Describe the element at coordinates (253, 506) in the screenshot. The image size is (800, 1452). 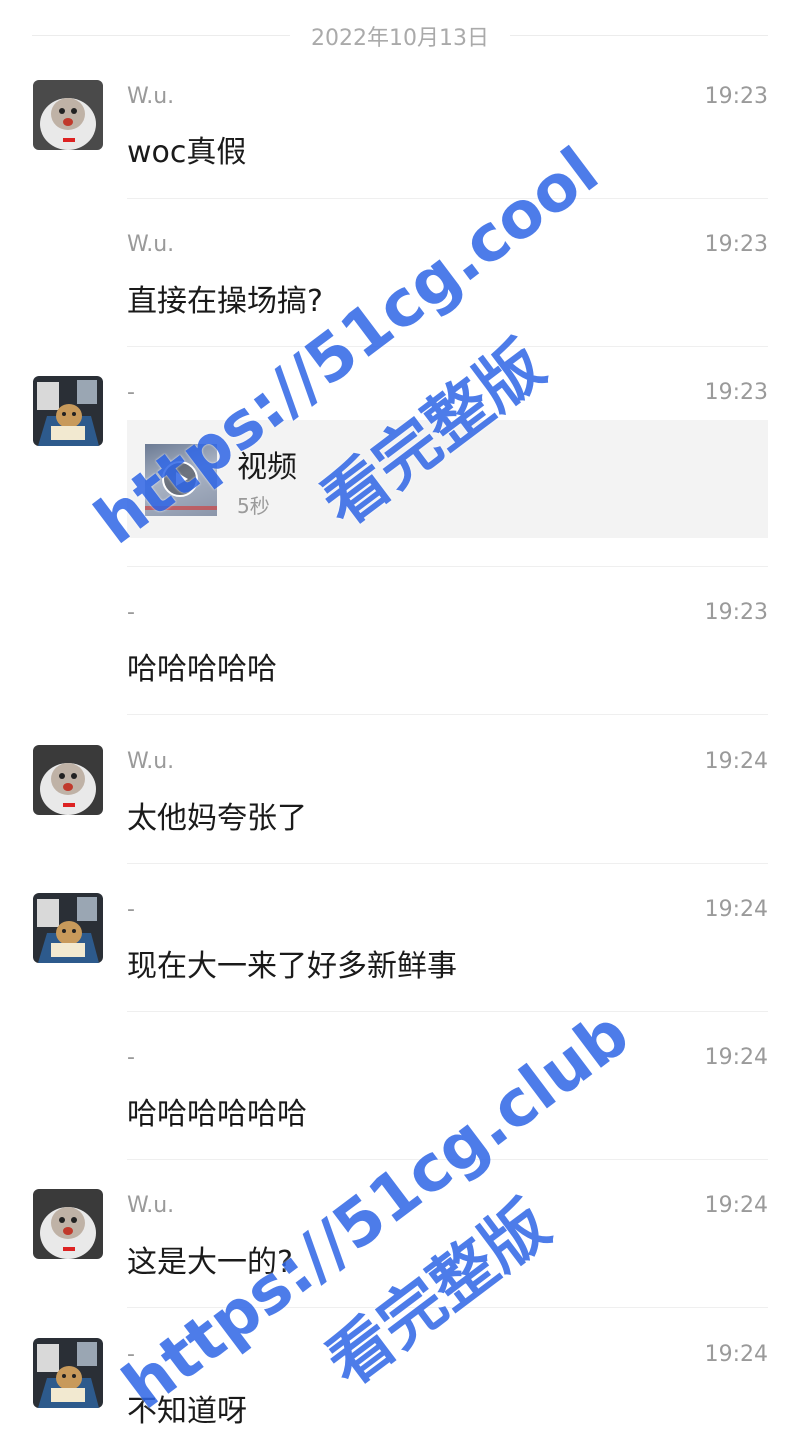
I see `video-duration: 5秒` at that location.